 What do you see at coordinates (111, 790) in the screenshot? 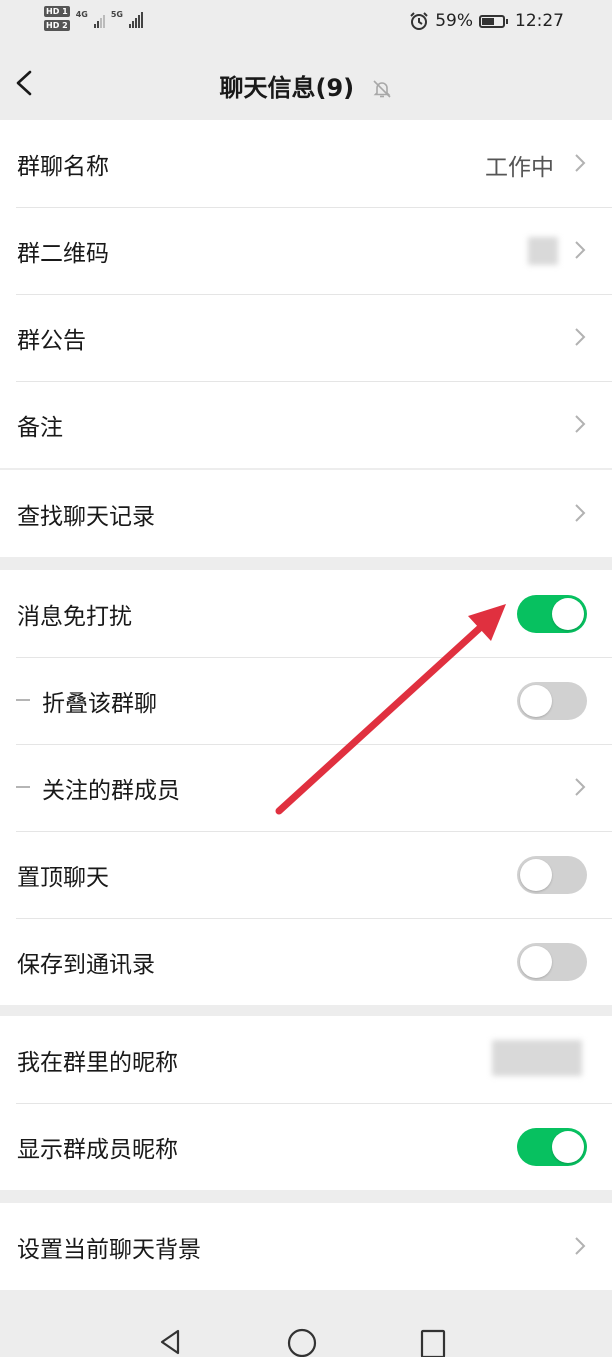
I see `followed-members-label: 关注的群成员` at bounding box center [111, 790].